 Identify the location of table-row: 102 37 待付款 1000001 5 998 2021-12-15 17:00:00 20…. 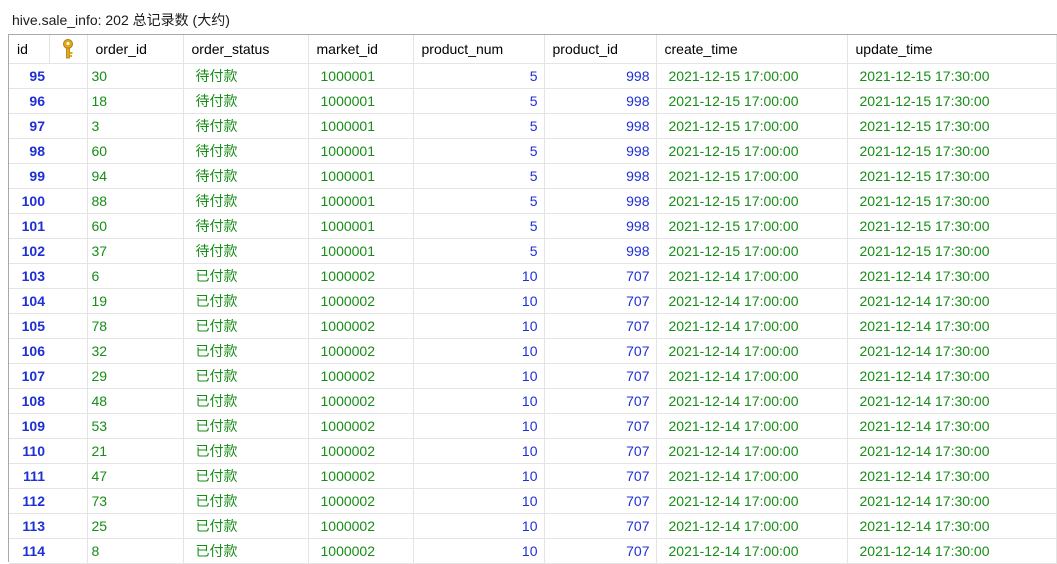
(533, 251).